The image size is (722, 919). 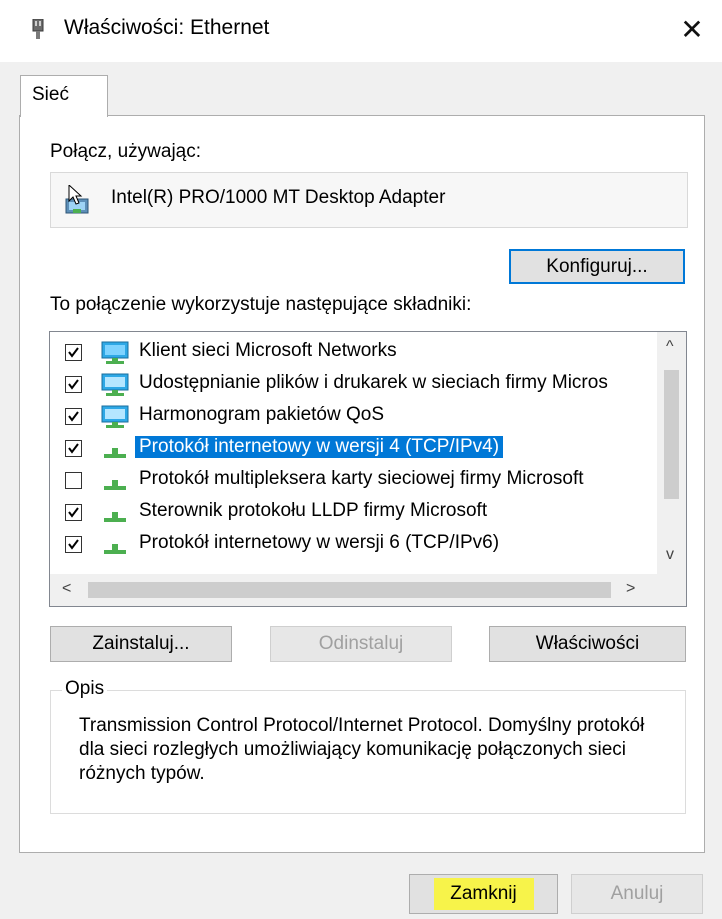 I want to click on tab-network: Sieć, so click(x=64, y=96).